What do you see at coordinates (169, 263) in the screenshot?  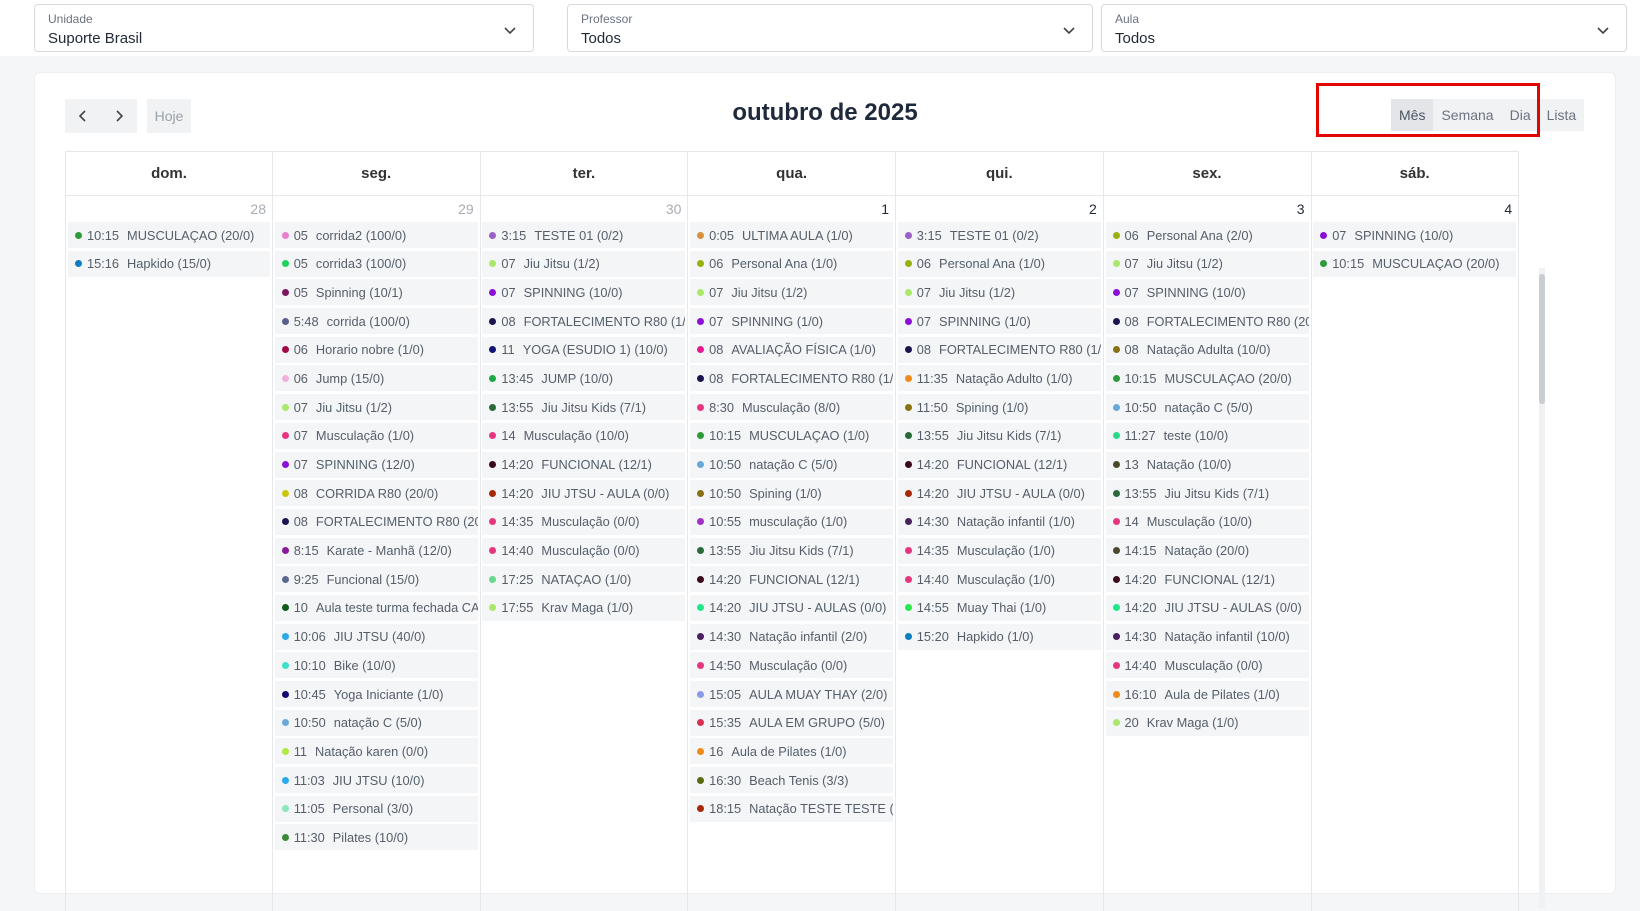 I see `calendar-event: 15:16 Hapkido (15/0)` at bounding box center [169, 263].